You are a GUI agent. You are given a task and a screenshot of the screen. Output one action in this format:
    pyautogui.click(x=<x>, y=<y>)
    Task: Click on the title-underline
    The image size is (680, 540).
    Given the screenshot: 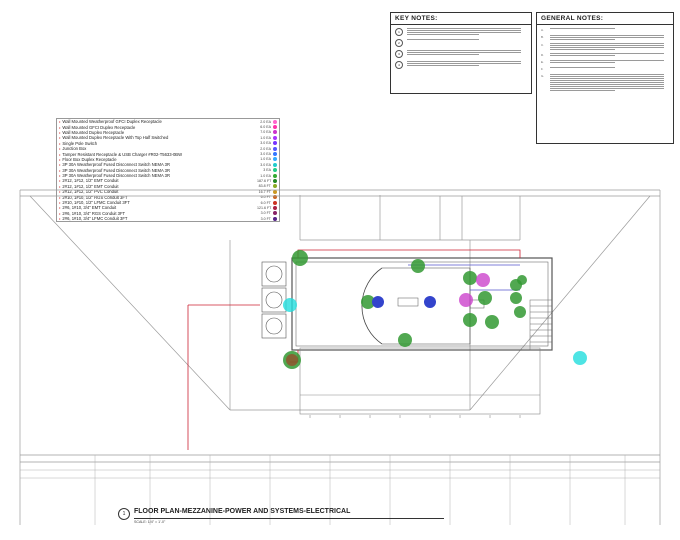 What is the action you would take?
    pyautogui.click(x=289, y=518)
    